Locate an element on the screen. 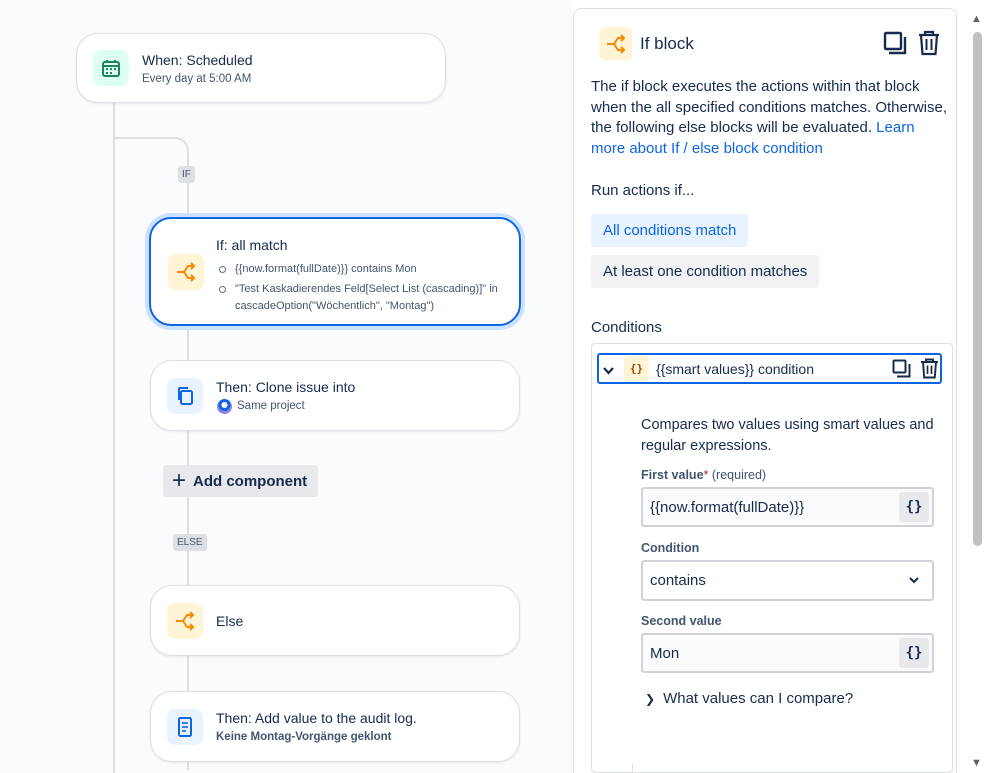 The height and width of the screenshot is (773, 999). clone-action-card: Then: Clone issue into Same project is located at coordinates (335, 395).